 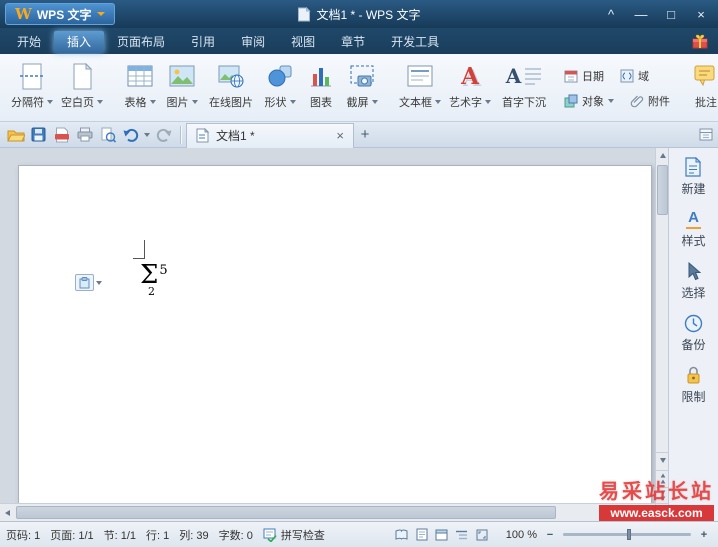 I want to click on spell-check-toggle: 拼写检查, so click(x=294, y=535).